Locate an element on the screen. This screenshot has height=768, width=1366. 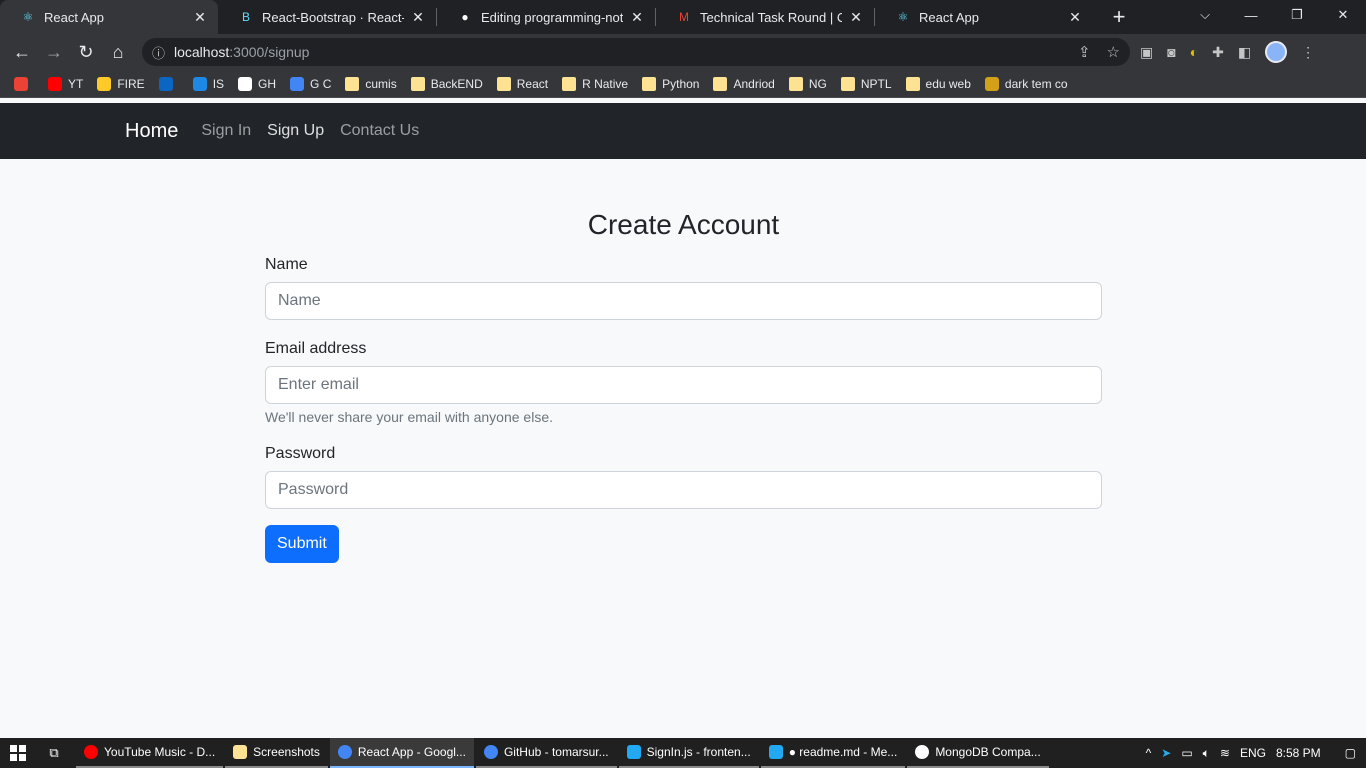
firebase-icon is located at coordinates (104, 83).